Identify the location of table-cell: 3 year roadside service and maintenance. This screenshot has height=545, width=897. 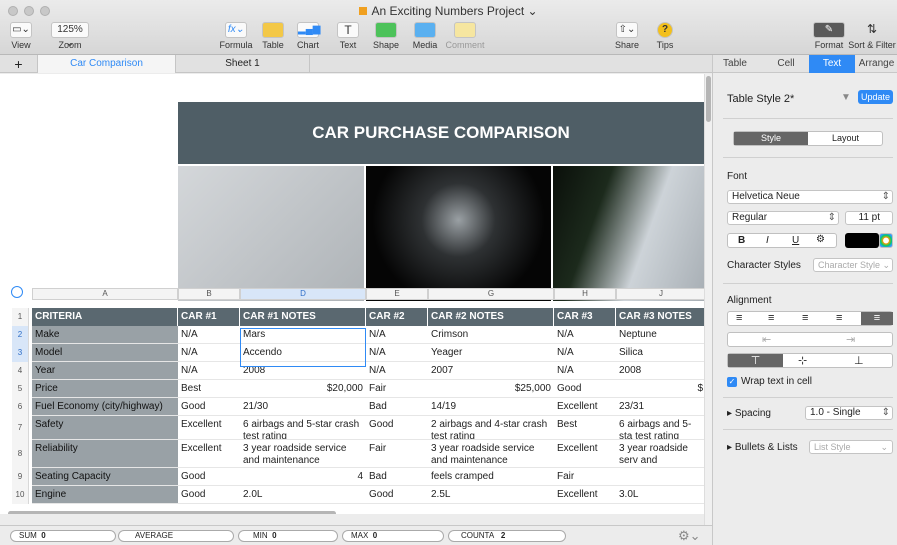
(491, 454).